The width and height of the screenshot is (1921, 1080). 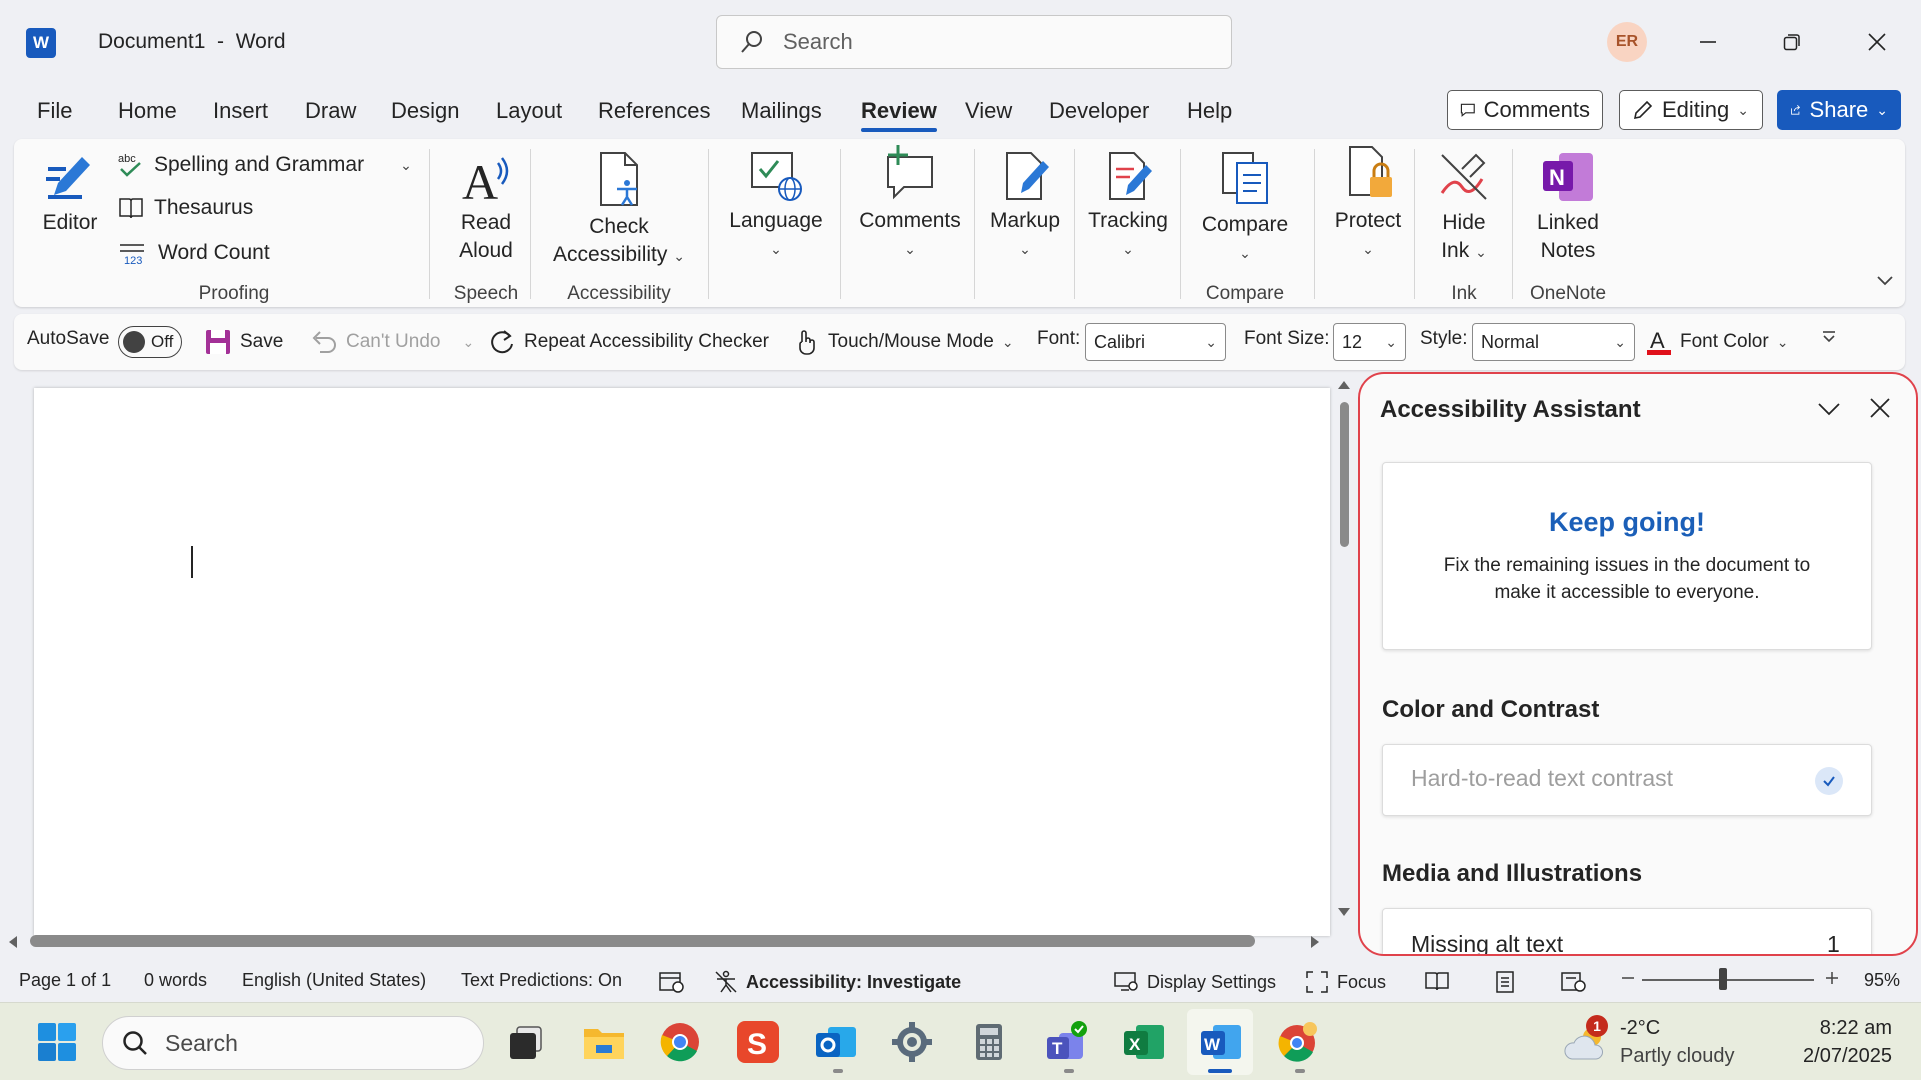 What do you see at coordinates (1627, 780) in the screenshot?
I see `contrast-issue-item: Hard-to-read text contrast` at bounding box center [1627, 780].